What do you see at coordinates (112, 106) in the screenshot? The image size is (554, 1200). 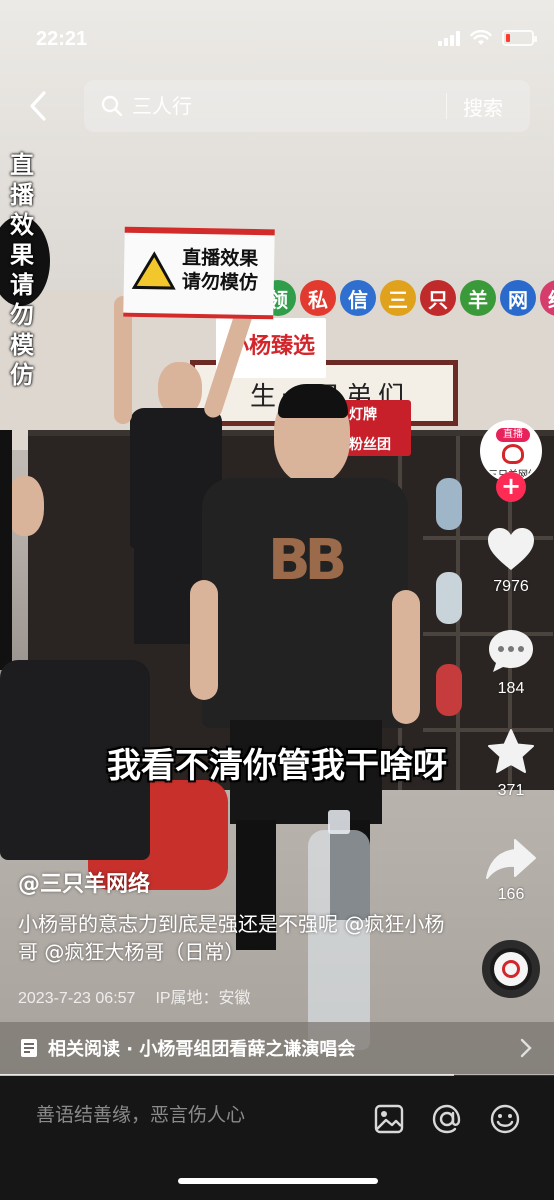 I see `search-icon` at bounding box center [112, 106].